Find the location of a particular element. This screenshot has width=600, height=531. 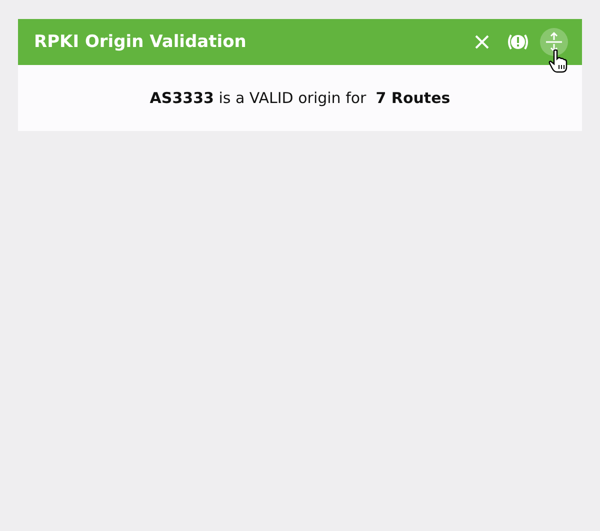

panel-title: RPKI Origin Validation is located at coordinates (141, 42).